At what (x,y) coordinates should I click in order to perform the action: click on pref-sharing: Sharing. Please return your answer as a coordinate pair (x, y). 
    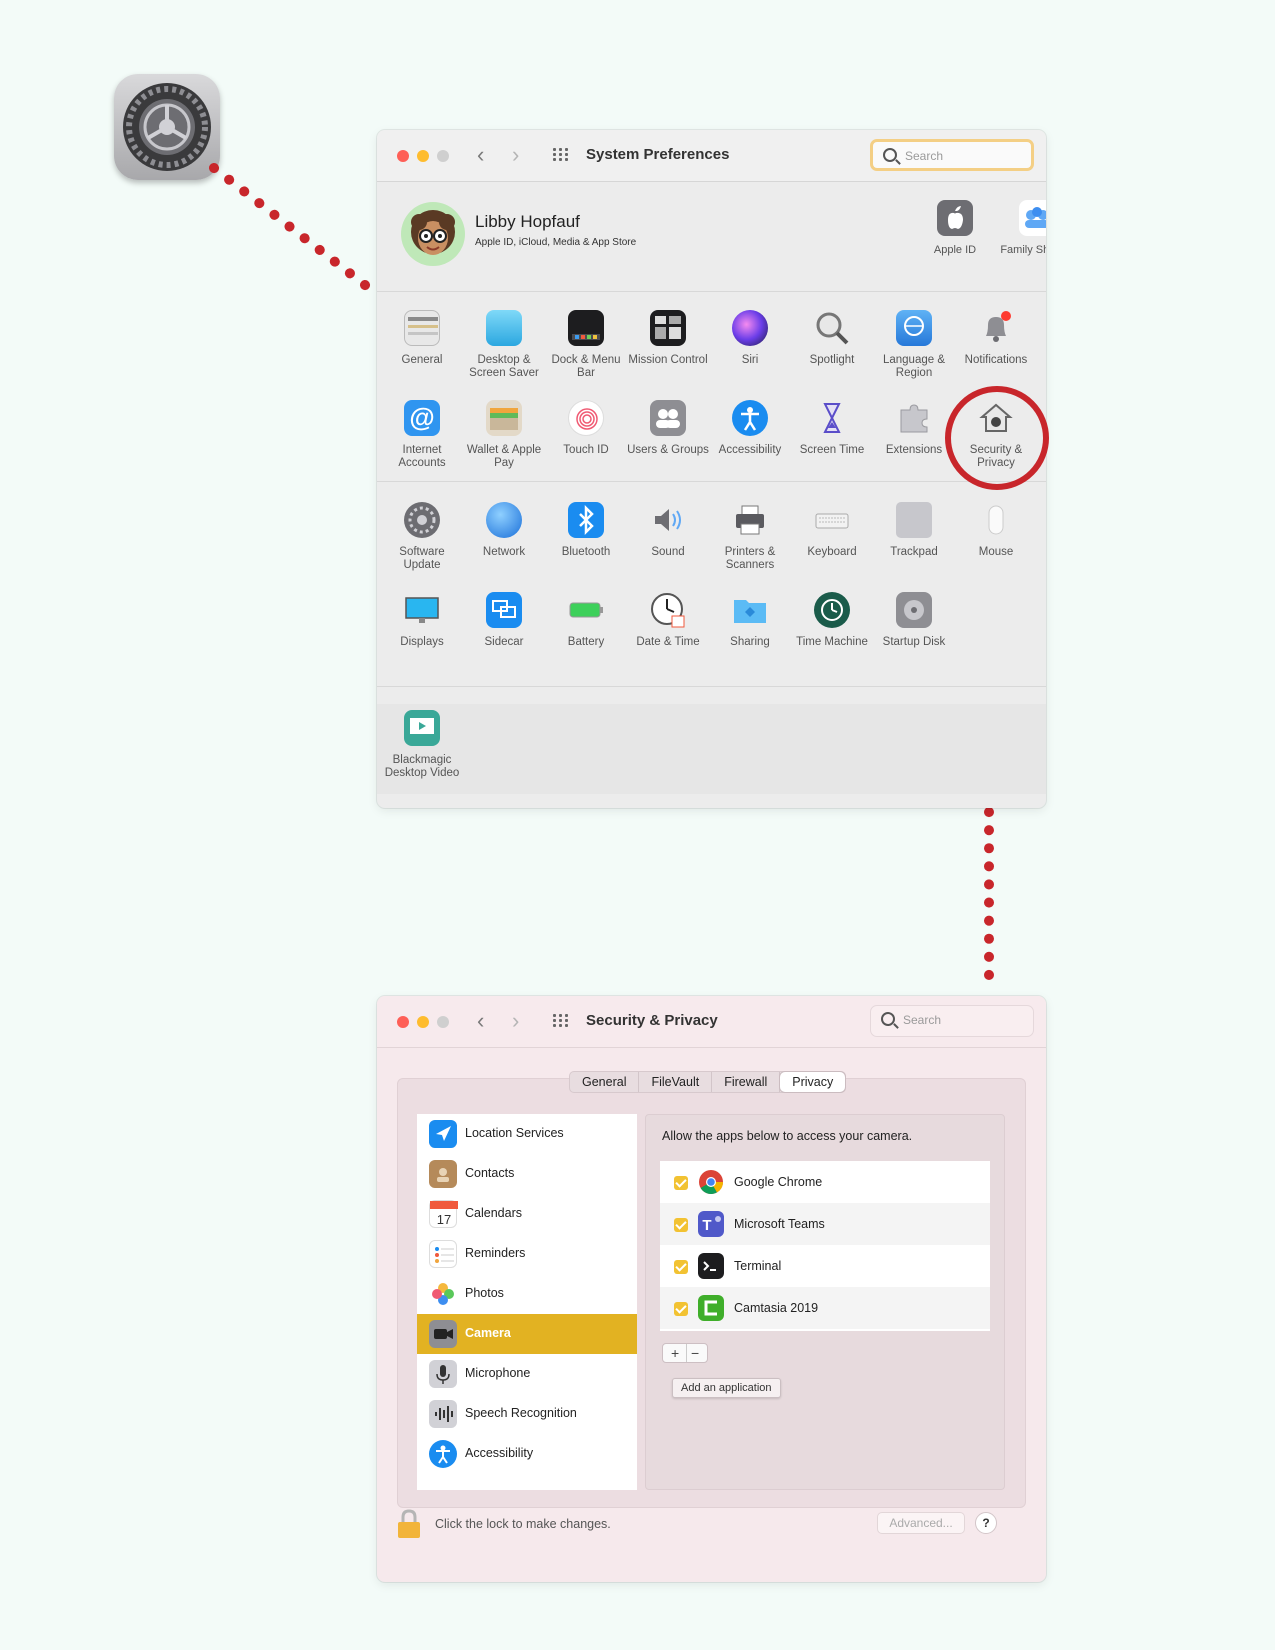
    Looking at the image, I should click on (750, 620).